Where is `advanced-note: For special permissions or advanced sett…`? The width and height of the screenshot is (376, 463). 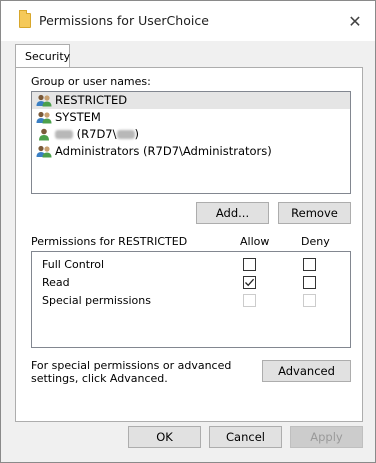 advanced-note: For special permissions or advanced sett… is located at coordinates (131, 372).